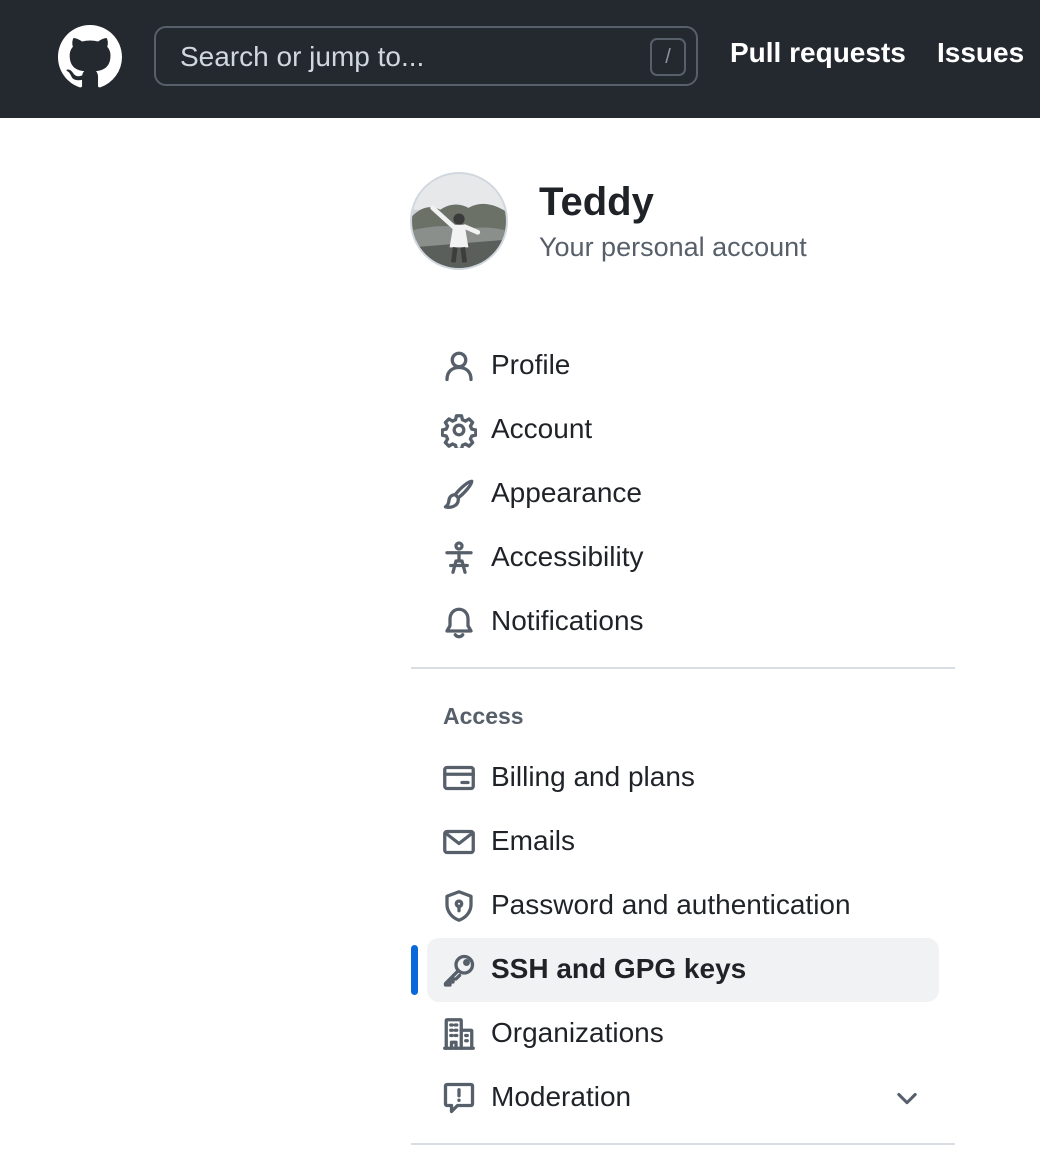 This screenshot has width=1040, height=1170. What do you see at coordinates (567, 620) in the screenshot?
I see `sidebar-item-label: Notifications` at bounding box center [567, 620].